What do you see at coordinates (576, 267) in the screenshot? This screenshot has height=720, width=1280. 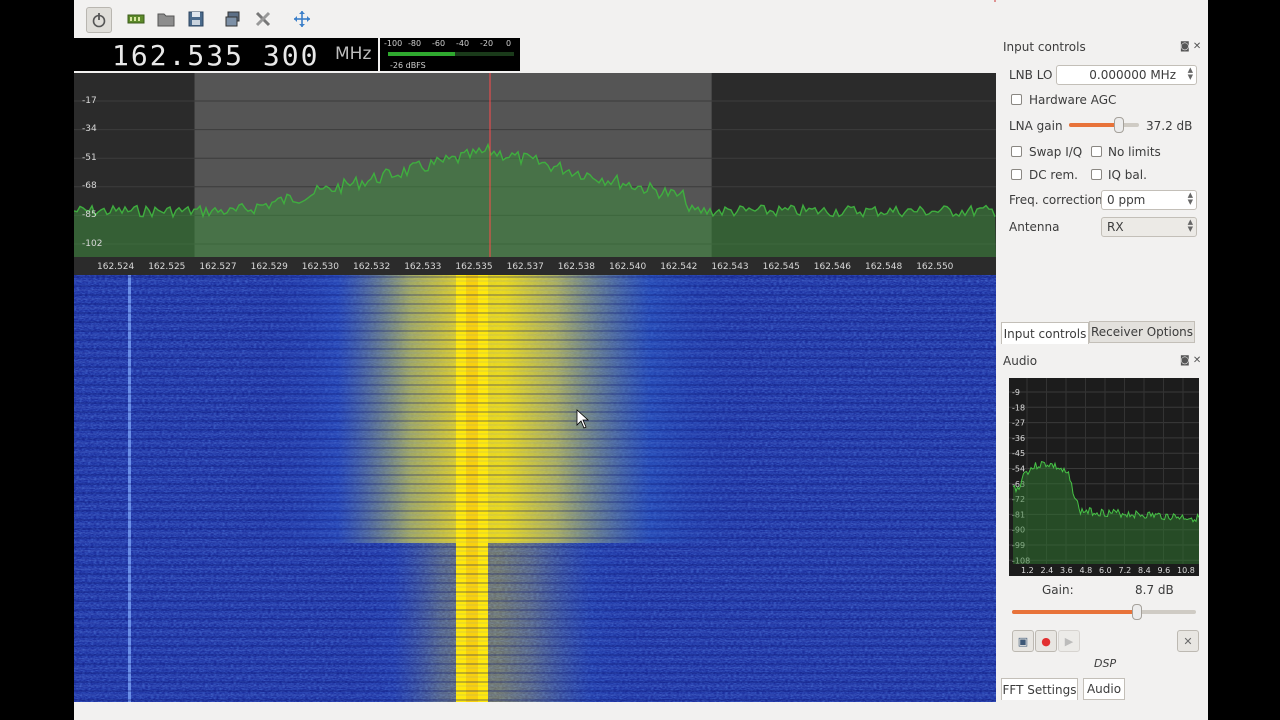 I see `spectrum-x-label: 162.538` at bounding box center [576, 267].